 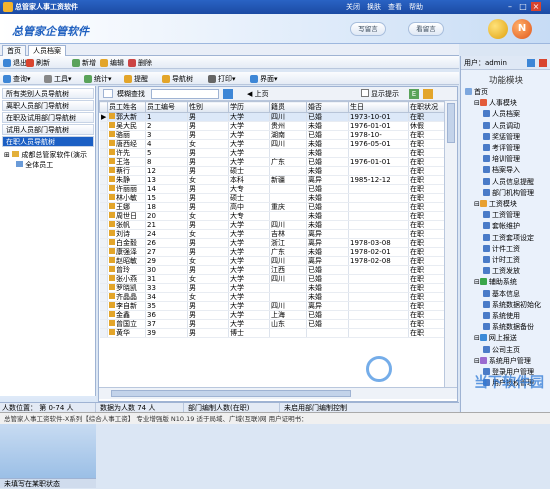 I want to click on reminder-button: 提醒, so click(x=136, y=79).